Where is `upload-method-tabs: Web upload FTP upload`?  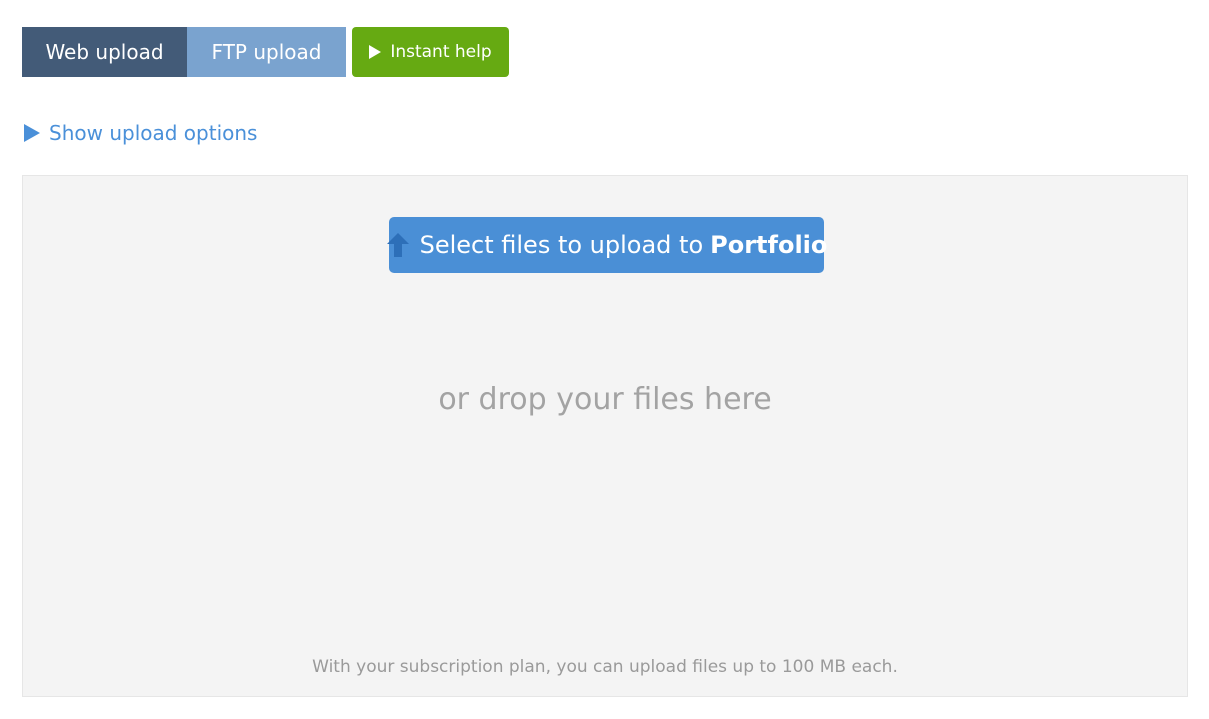 upload-method-tabs: Web upload FTP upload is located at coordinates (184, 52).